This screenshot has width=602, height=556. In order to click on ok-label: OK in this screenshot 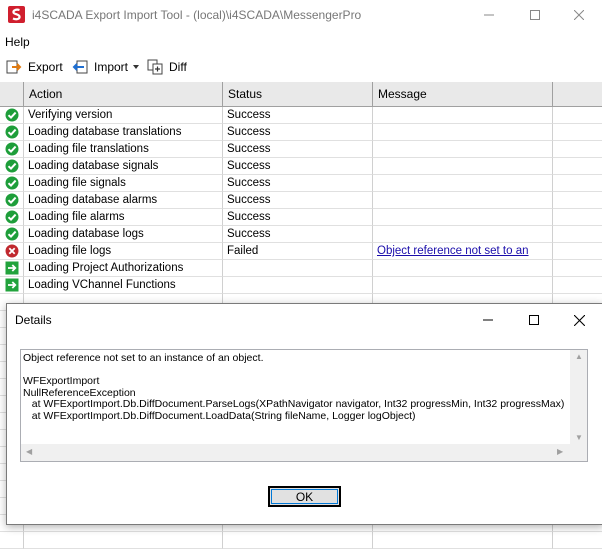, I will do `click(304, 496)`.